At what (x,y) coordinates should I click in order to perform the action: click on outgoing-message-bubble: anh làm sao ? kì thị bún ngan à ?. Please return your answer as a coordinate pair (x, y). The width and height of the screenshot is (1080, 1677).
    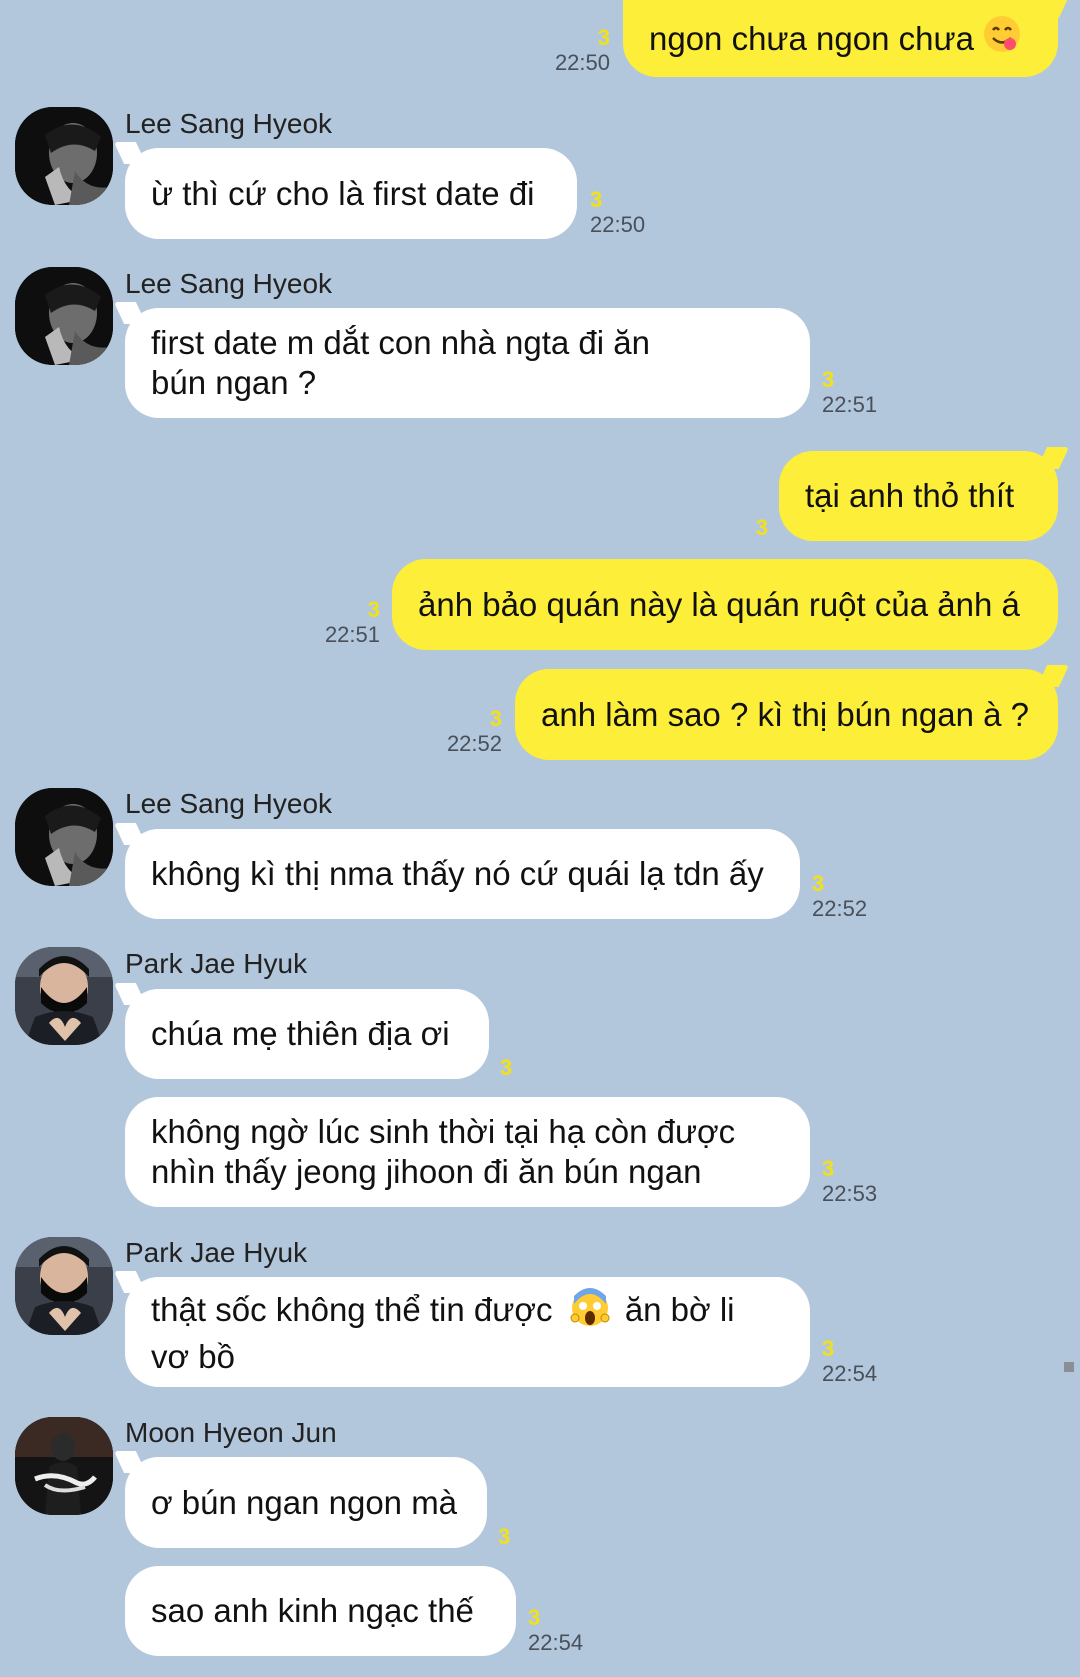
    Looking at the image, I should click on (786, 714).